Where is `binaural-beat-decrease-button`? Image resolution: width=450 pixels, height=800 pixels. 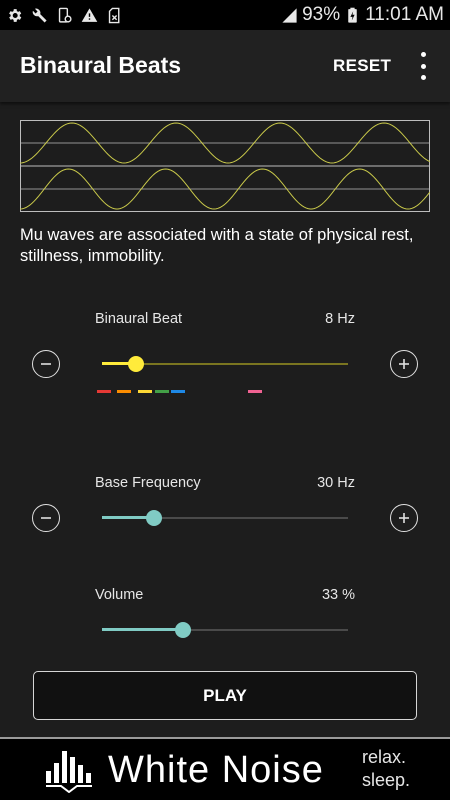
binaural-beat-decrease-button is located at coordinates (46, 364).